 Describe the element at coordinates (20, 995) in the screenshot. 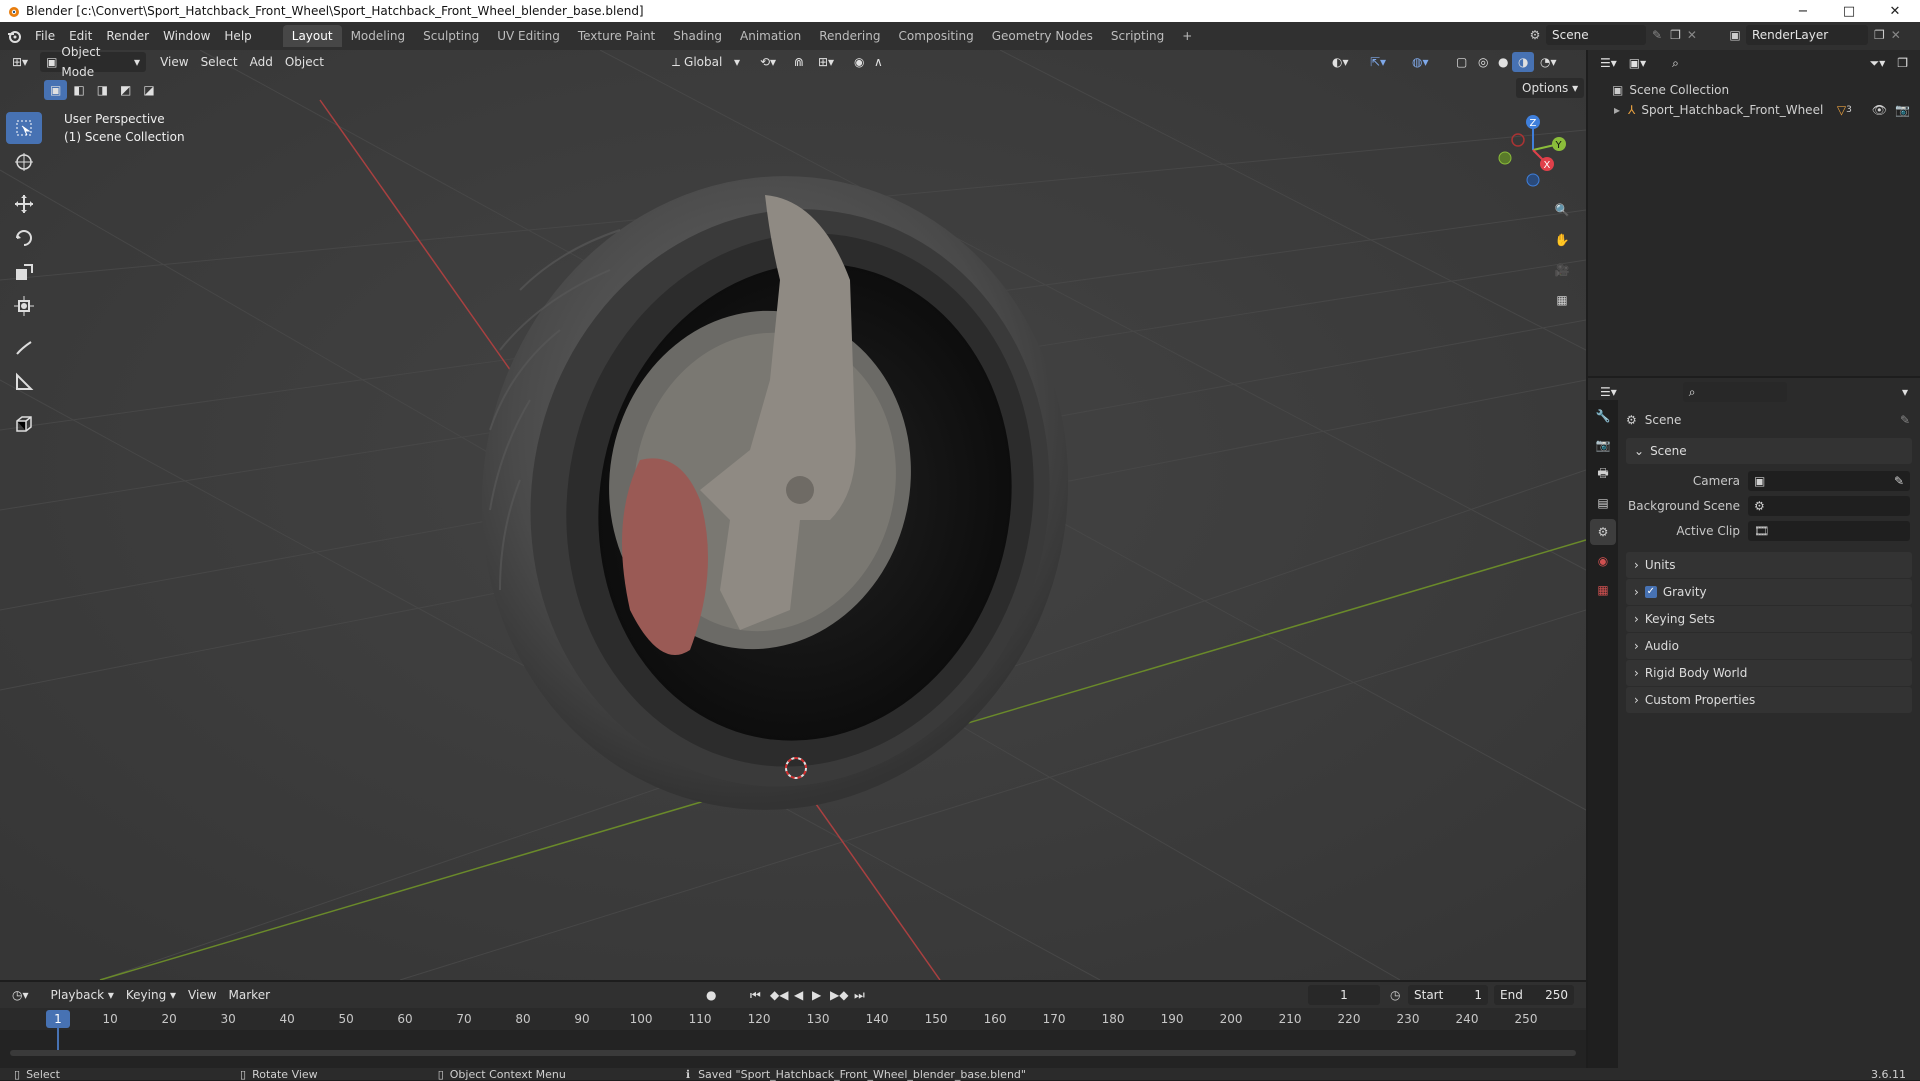

I see `timeline-editor-icon: ◷▾` at that location.